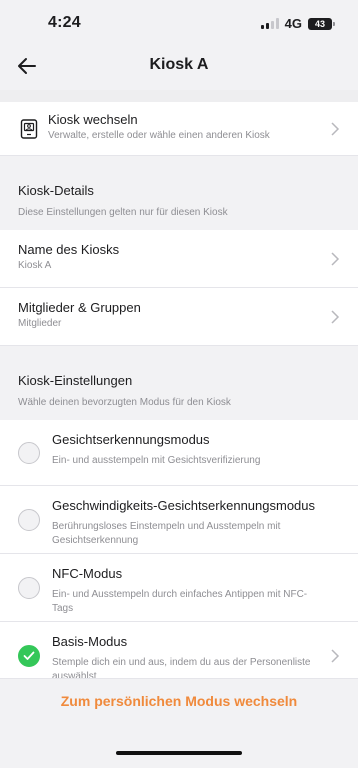  What do you see at coordinates (179, 723) in the screenshot?
I see `footer-bar: Zum persönlichen Modus wechseln` at bounding box center [179, 723].